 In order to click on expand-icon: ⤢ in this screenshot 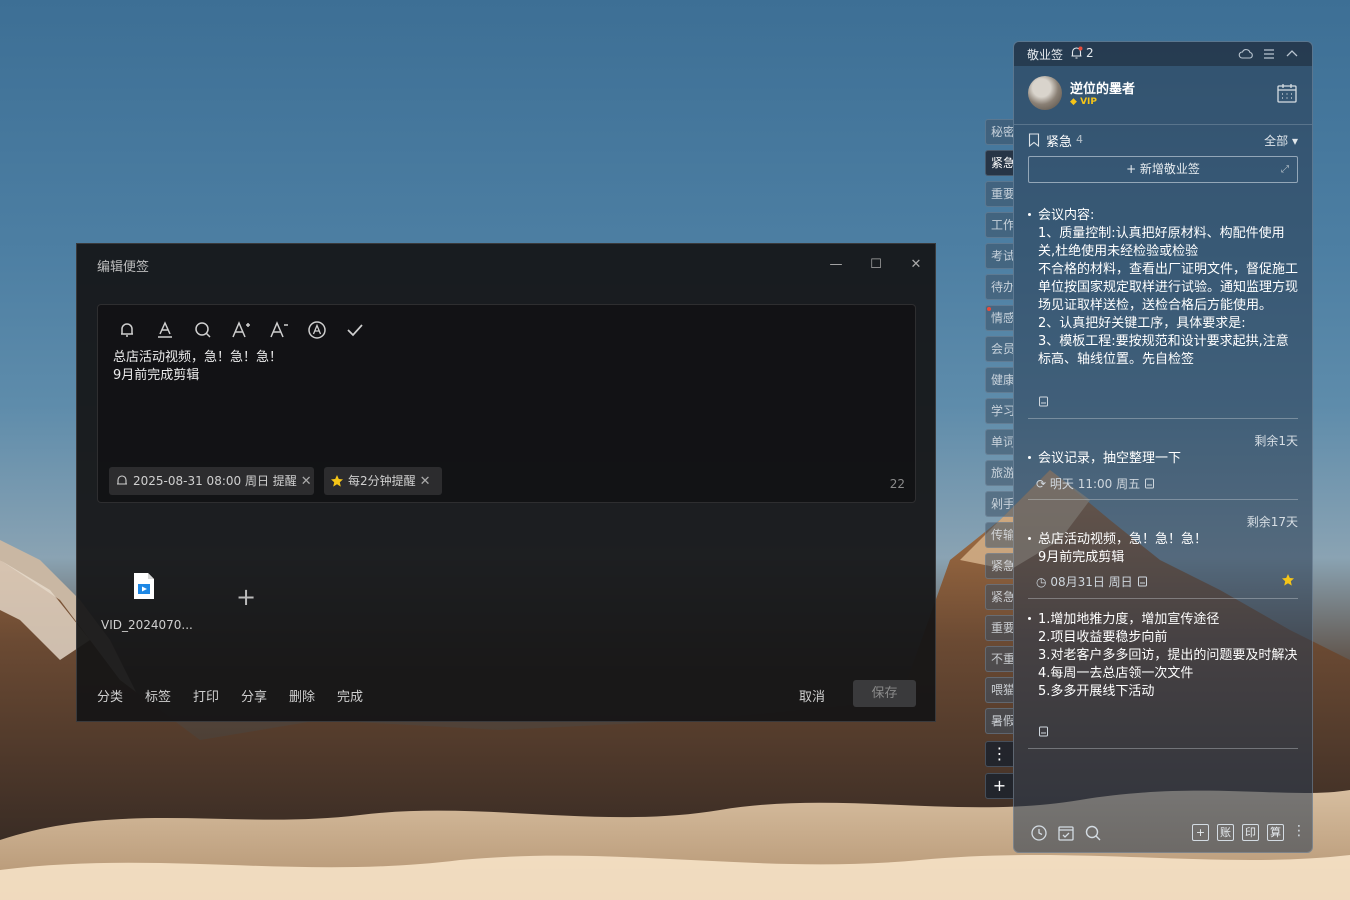, I will do `click(1285, 169)`.